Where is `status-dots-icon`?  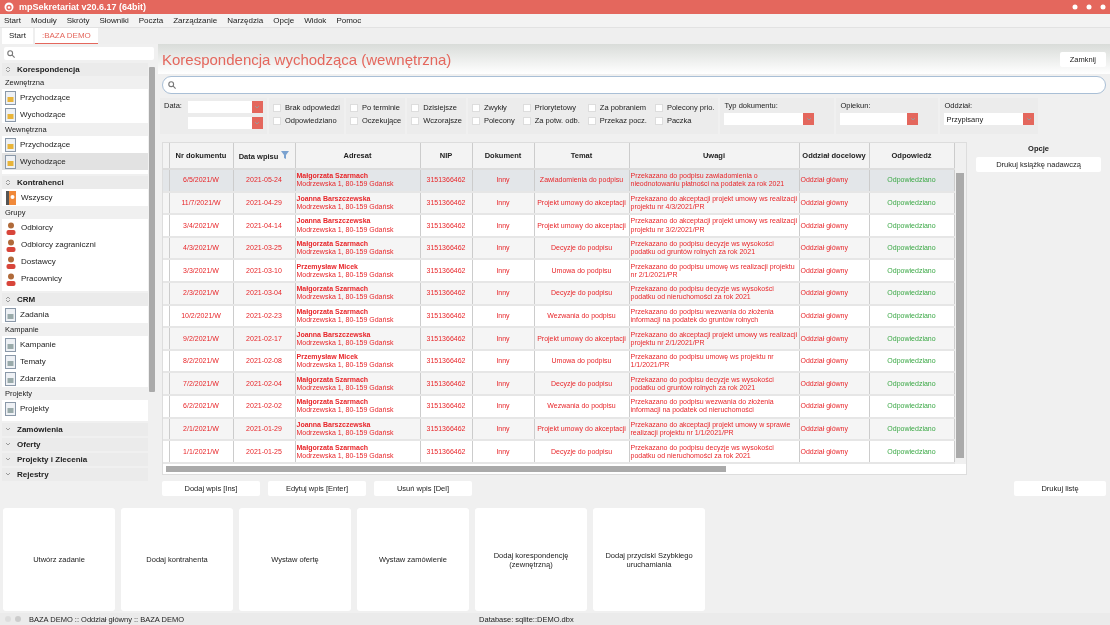
status-dots-icon is located at coordinates (14, 619).